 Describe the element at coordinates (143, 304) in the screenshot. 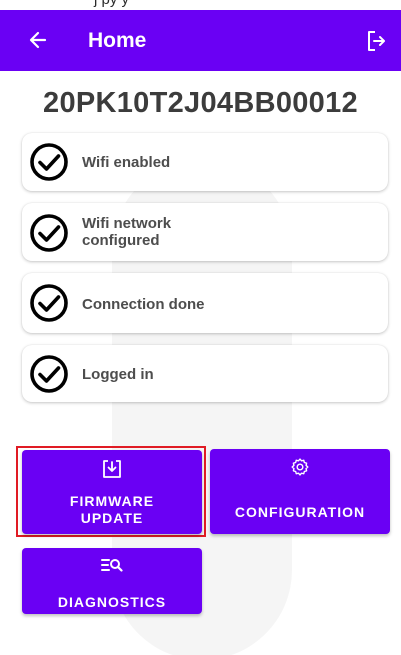

I see `step-label: Connection done` at that location.